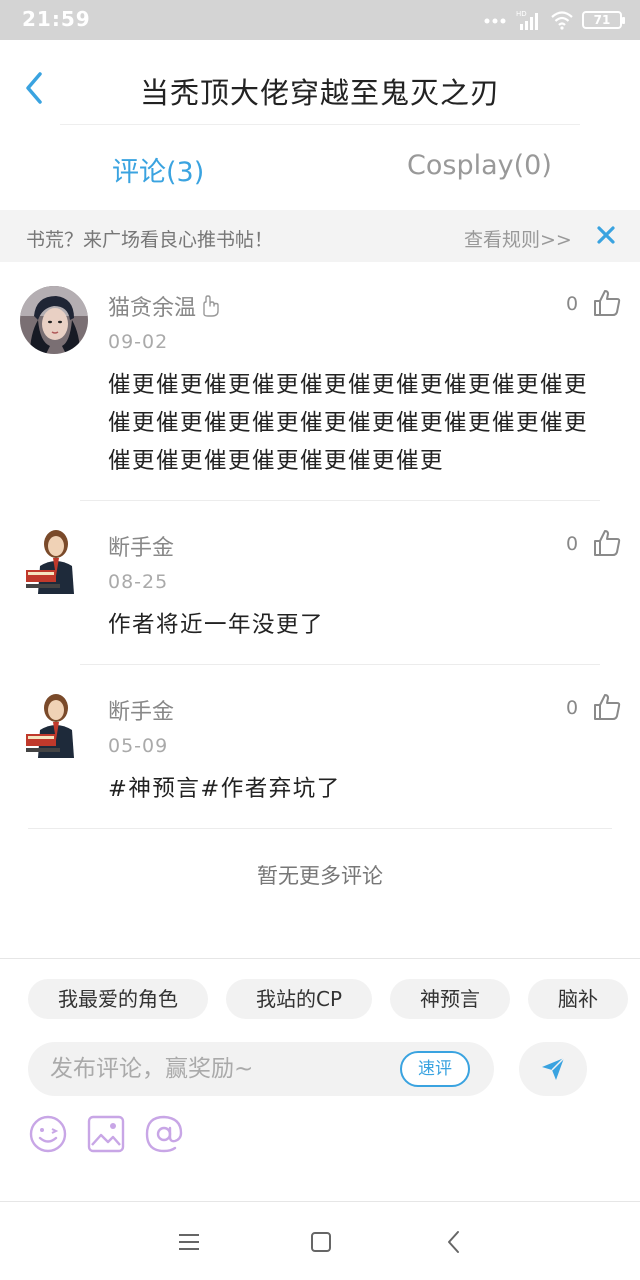 This screenshot has height=1280, width=640. What do you see at coordinates (578, 999) in the screenshot?
I see `topic-tag: 脑补` at bounding box center [578, 999].